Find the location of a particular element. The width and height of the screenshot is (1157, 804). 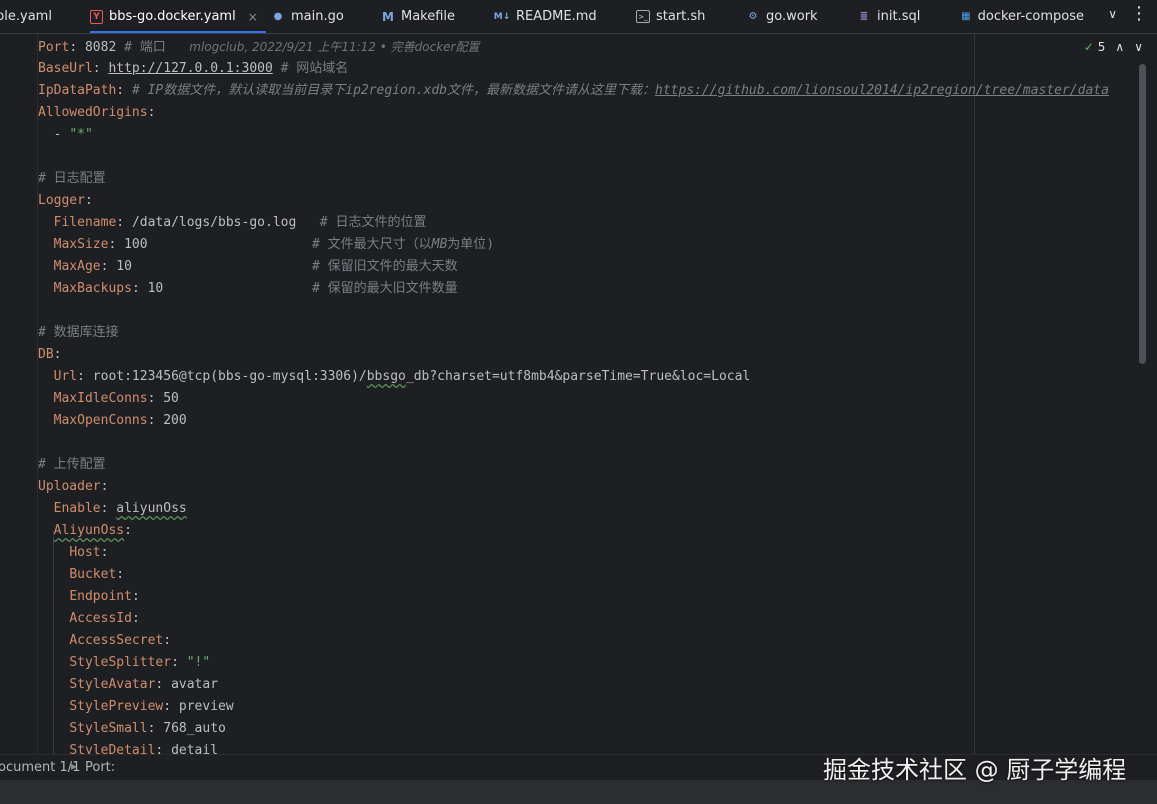

tab-label: ble.yaml is located at coordinates (26, 16).